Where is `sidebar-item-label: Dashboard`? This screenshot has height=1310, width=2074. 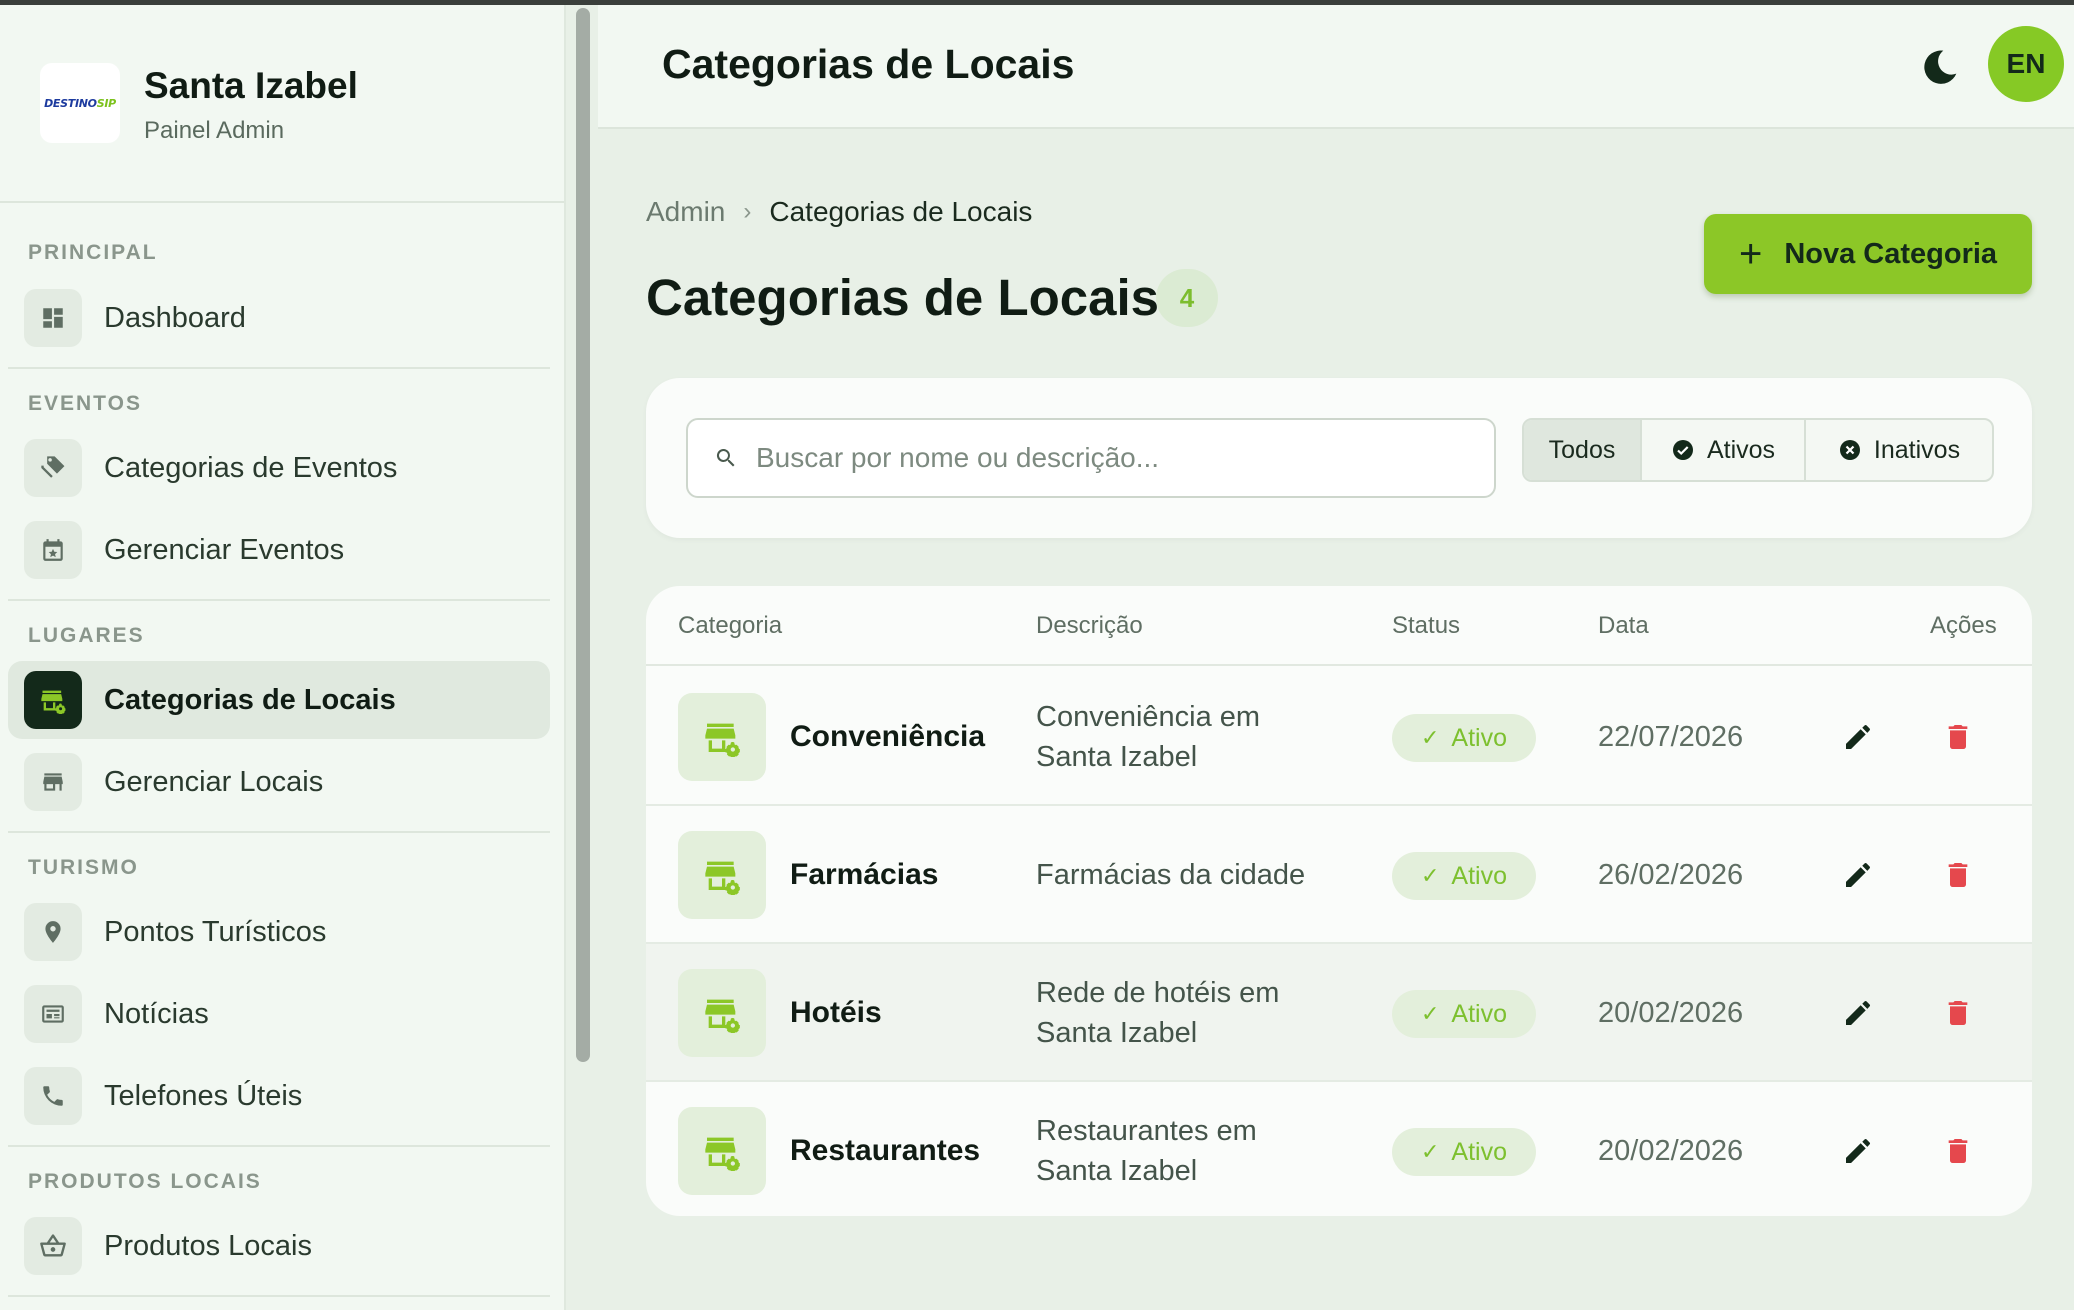 sidebar-item-label: Dashboard is located at coordinates (175, 317).